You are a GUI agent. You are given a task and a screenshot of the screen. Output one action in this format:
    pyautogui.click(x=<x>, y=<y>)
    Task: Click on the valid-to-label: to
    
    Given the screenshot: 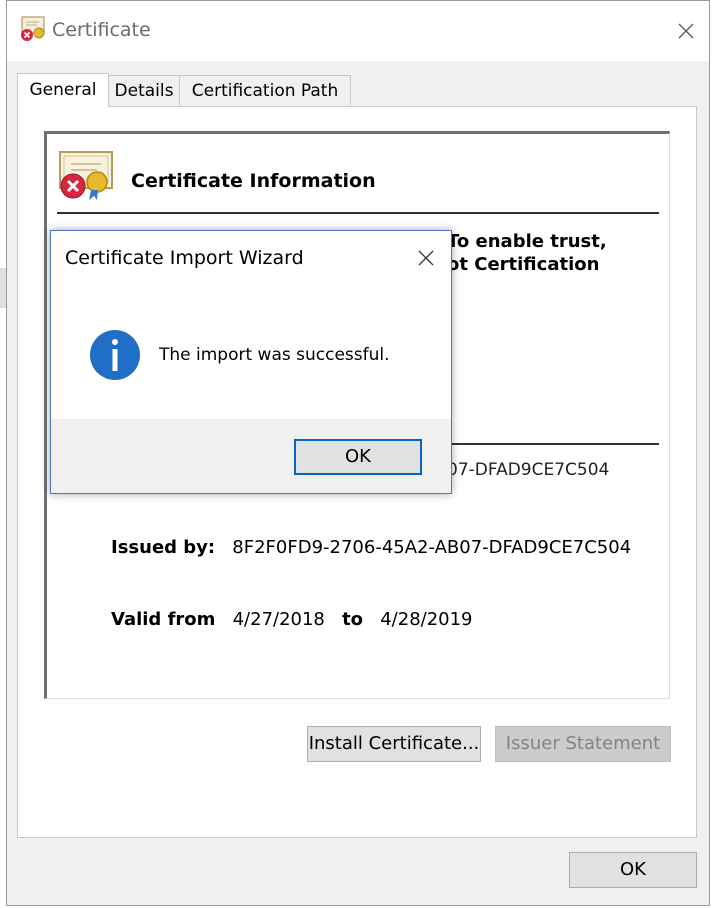 What is the action you would take?
    pyautogui.click(x=353, y=619)
    